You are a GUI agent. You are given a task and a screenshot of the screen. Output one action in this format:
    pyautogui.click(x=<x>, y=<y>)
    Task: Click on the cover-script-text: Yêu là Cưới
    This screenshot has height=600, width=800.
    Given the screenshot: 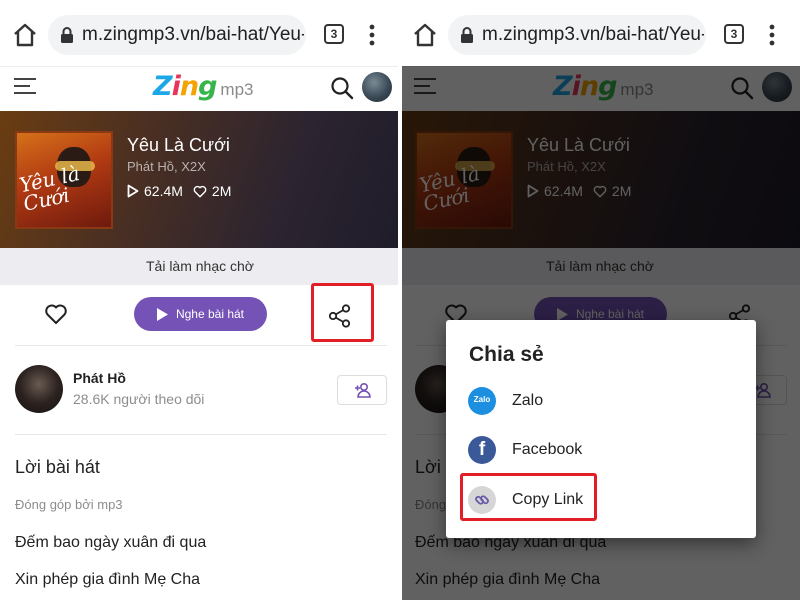 What is the action you would take?
    pyautogui.click(x=49, y=188)
    